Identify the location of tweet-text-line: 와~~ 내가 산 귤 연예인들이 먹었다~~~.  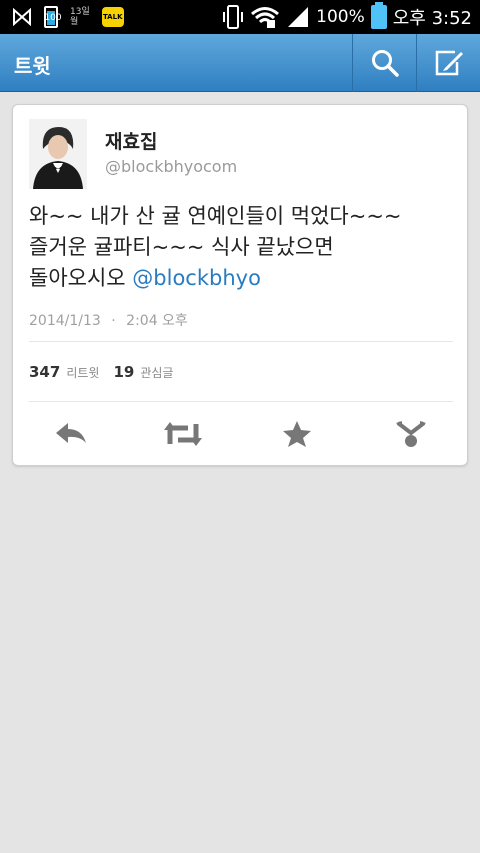
(215, 216).